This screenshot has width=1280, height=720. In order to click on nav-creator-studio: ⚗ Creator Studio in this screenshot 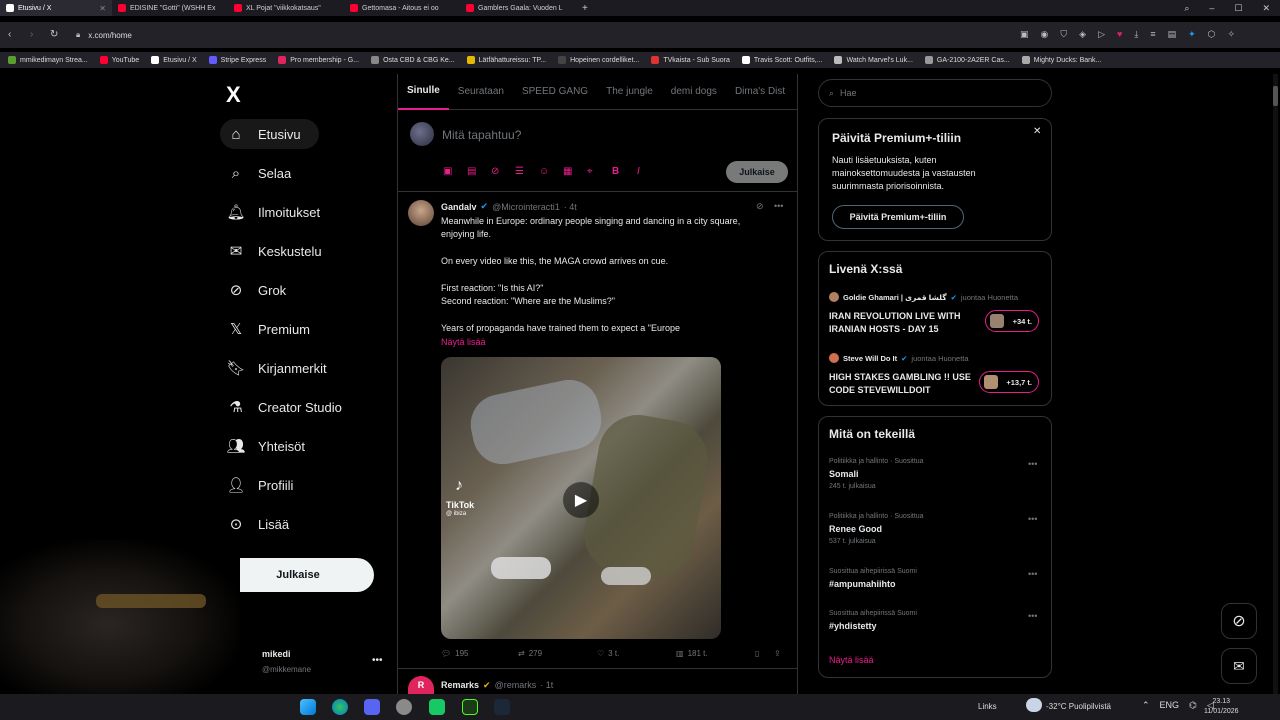, I will do `click(281, 407)`.